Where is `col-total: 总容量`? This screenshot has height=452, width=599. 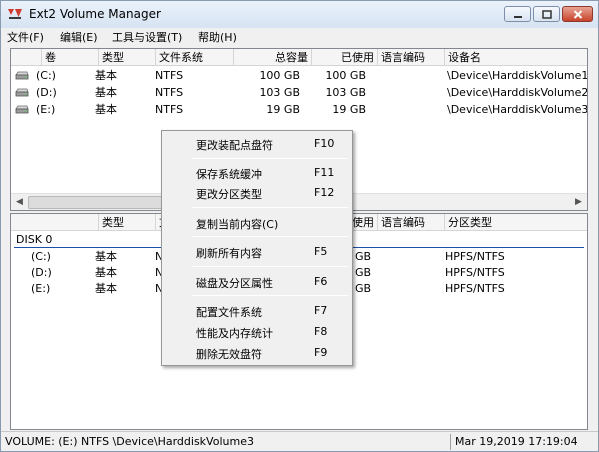 col-total: 总容量 is located at coordinates (273, 57).